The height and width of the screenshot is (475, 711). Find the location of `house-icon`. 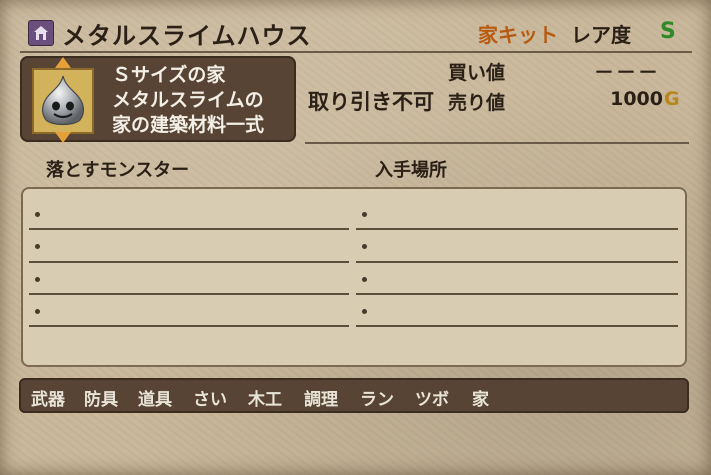

house-icon is located at coordinates (41, 33).